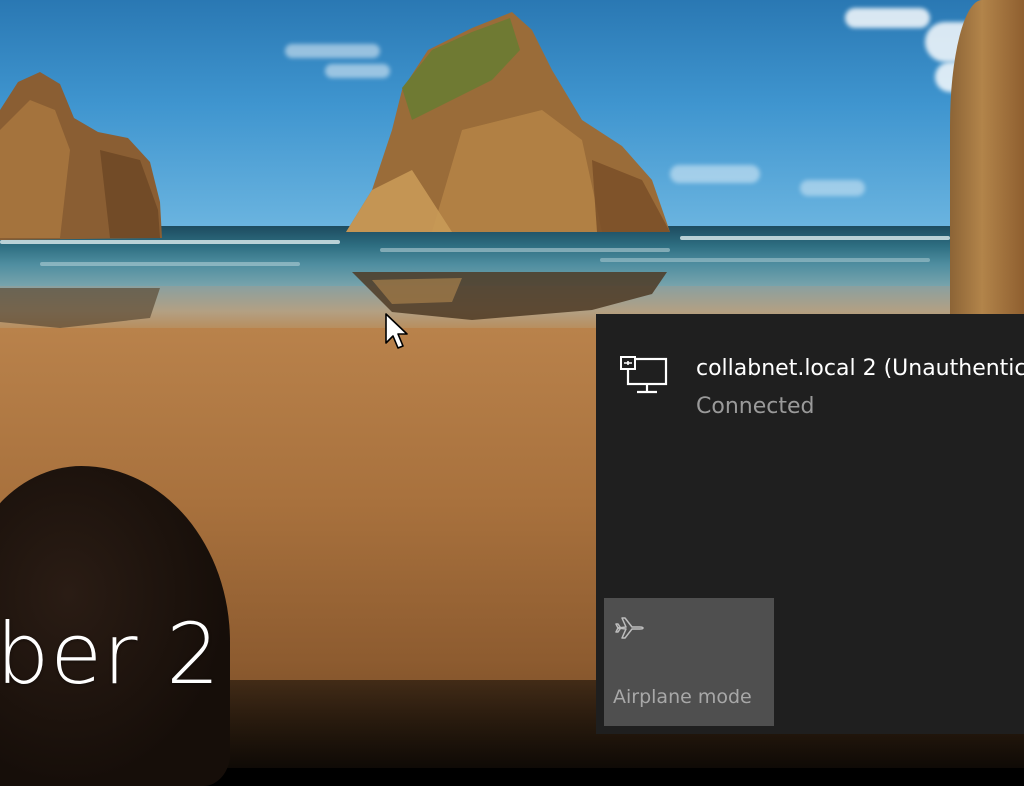  What do you see at coordinates (644, 375) in the screenshot?
I see `ethernet-monitor-icon` at bounding box center [644, 375].